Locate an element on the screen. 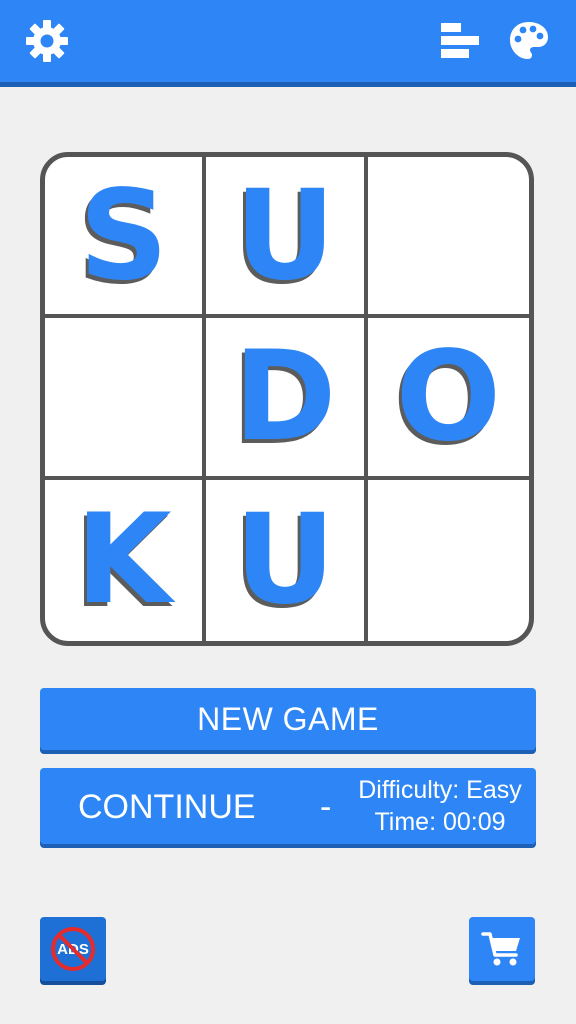 This screenshot has width=576, height=1024. logo-cell: K is located at coordinates (126, 560).